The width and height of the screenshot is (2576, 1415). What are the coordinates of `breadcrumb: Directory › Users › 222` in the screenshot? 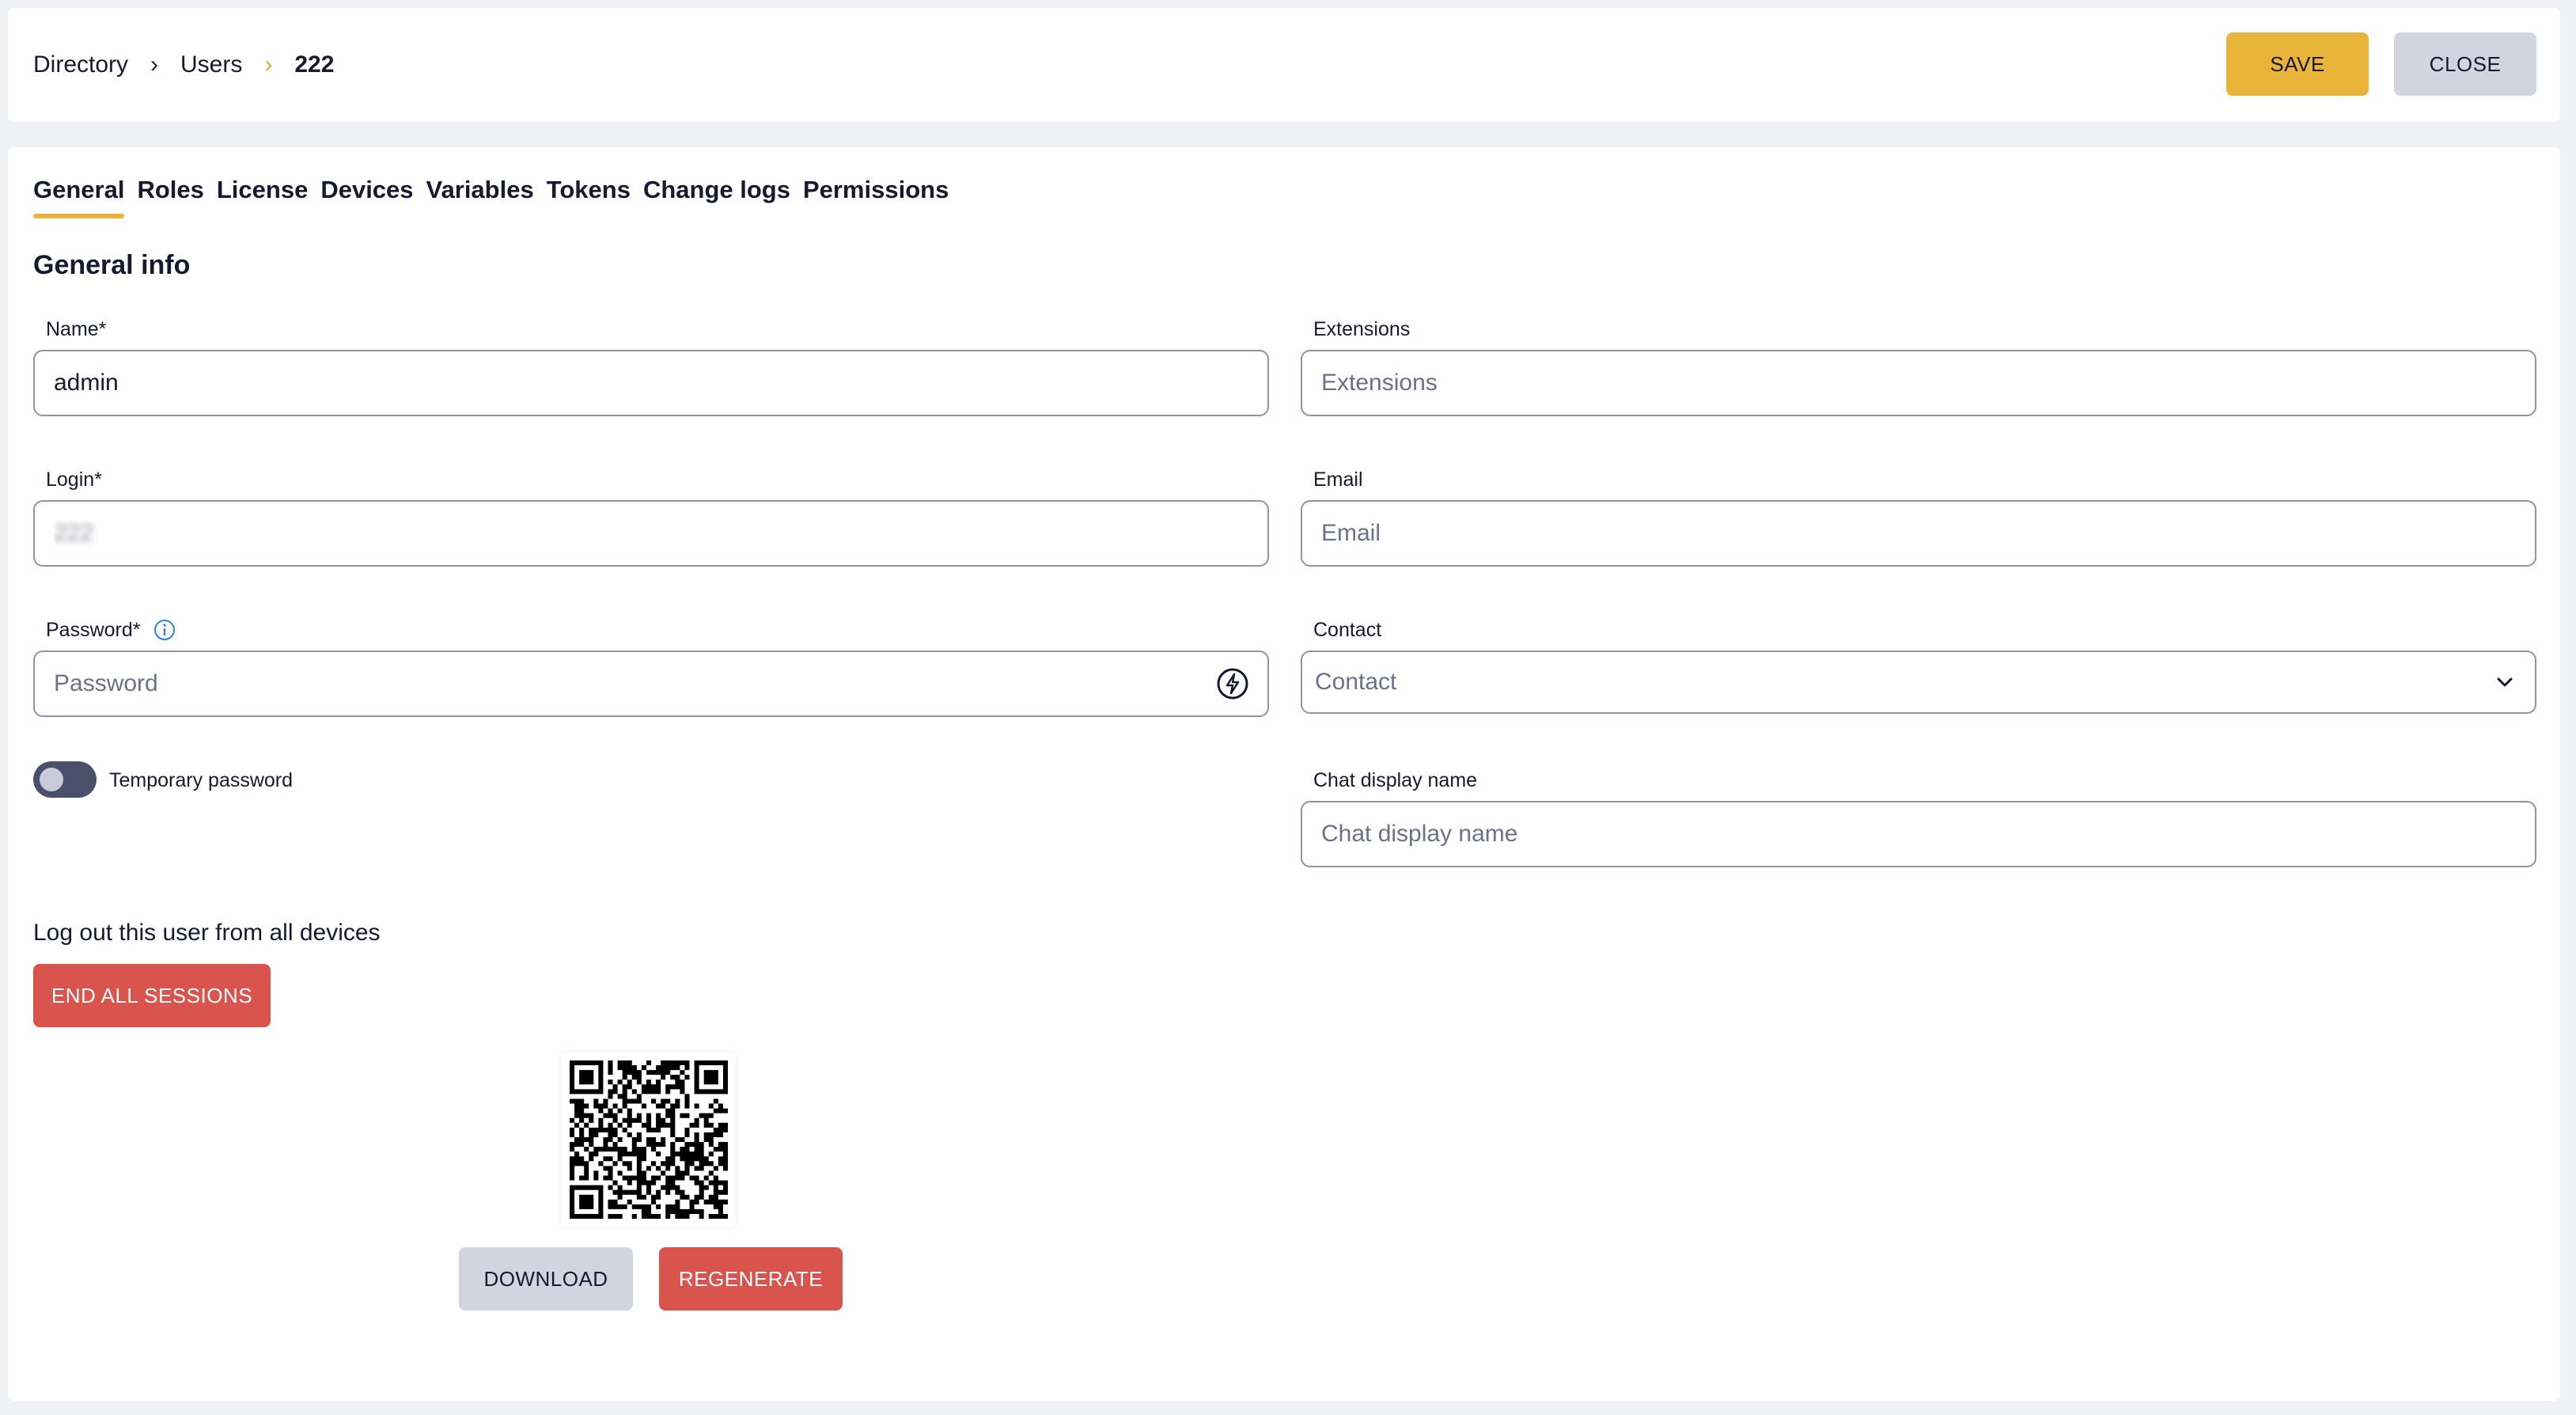 It's located at (183, 65).